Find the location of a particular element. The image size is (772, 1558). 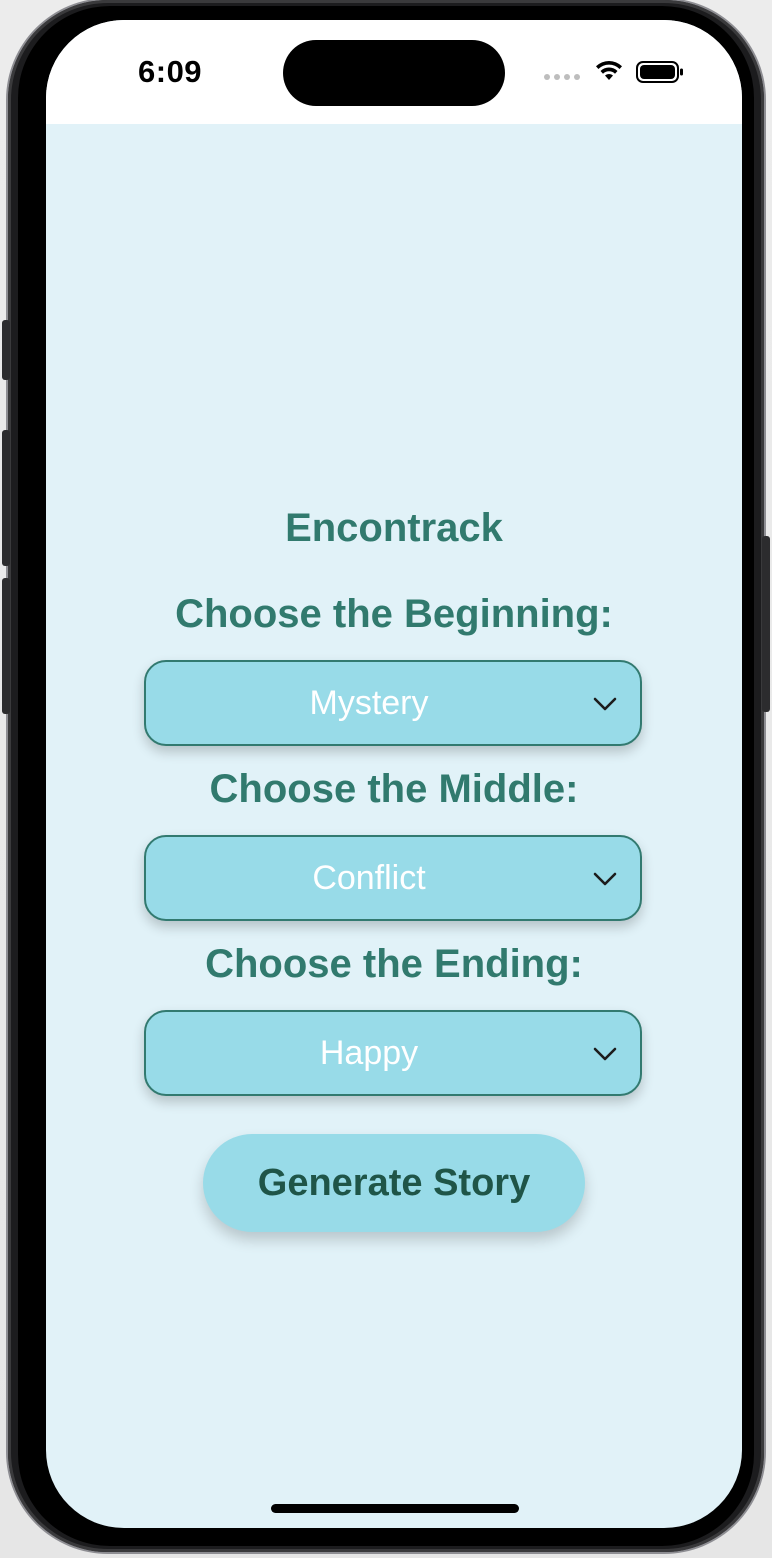

middle-selected-value: Conflict is located at coordinates (369, 878).